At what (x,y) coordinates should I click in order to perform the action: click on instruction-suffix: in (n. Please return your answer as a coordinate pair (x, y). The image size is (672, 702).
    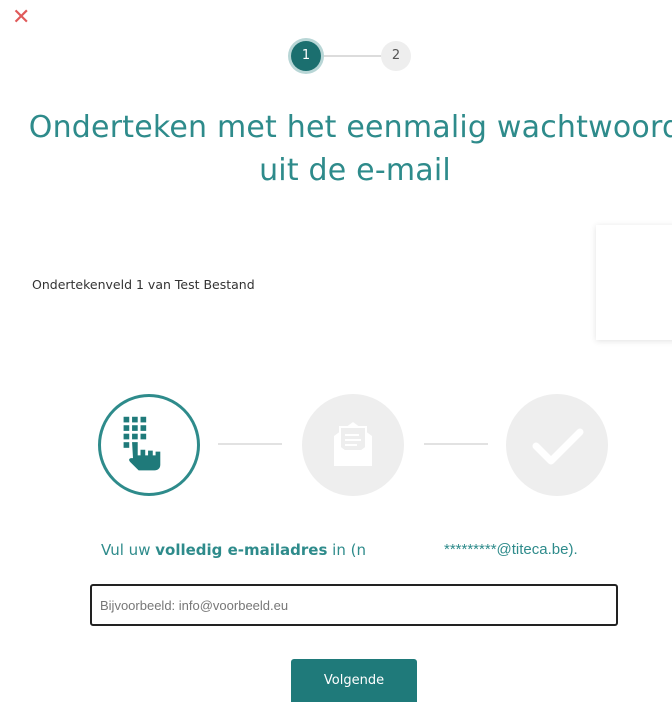
    Looking at the image, I should click on (346, 550).